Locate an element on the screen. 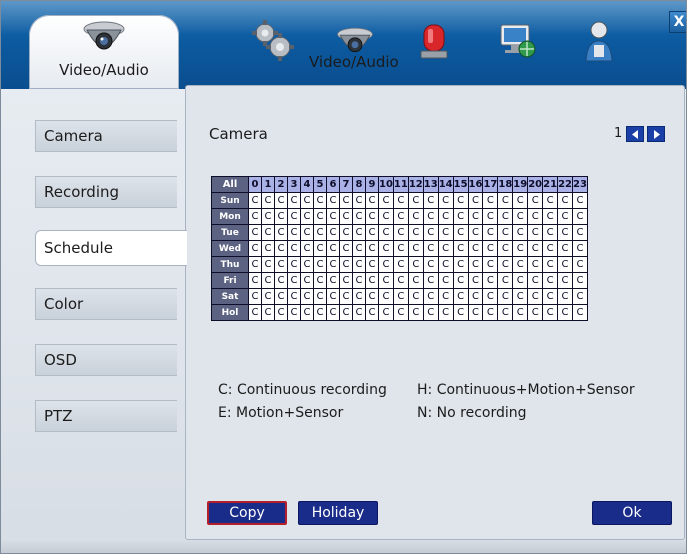  sidebar-item-camera: Camera is located at coordinates (106, 136).